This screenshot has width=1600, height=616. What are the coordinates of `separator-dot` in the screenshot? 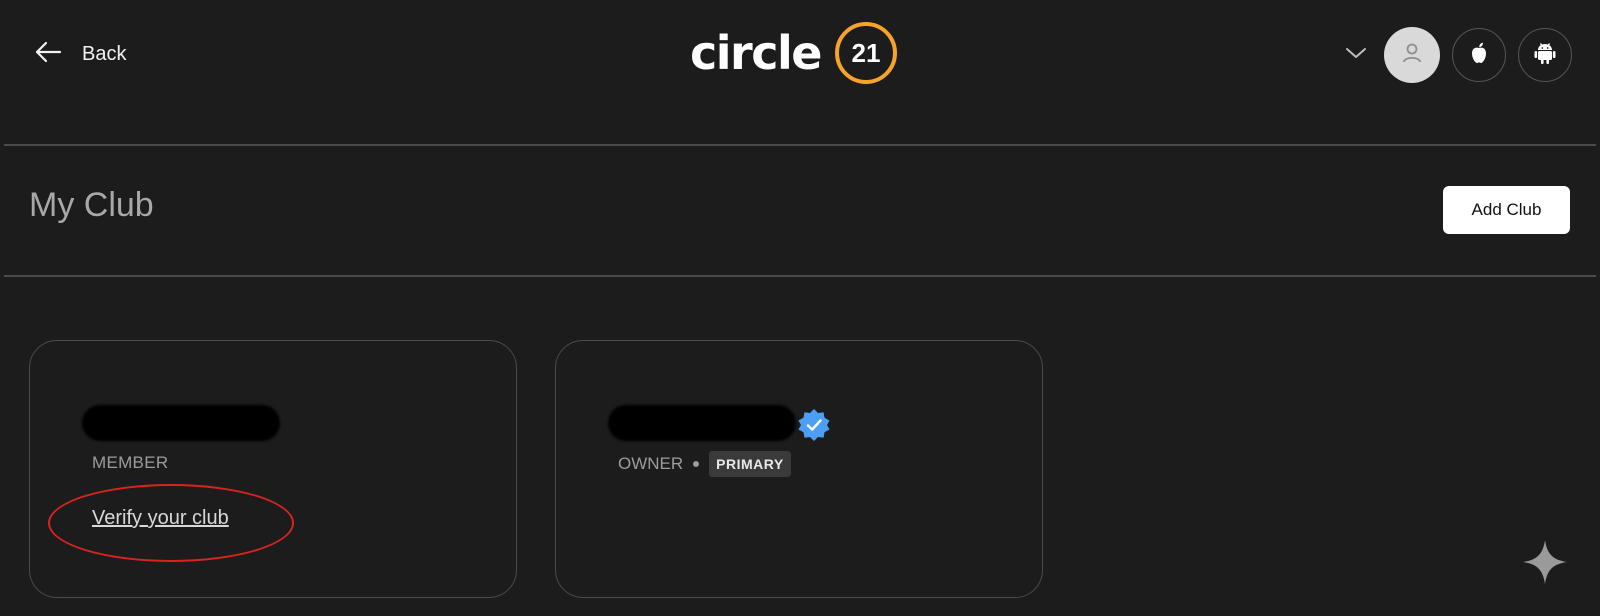 It's located at (696, 464).